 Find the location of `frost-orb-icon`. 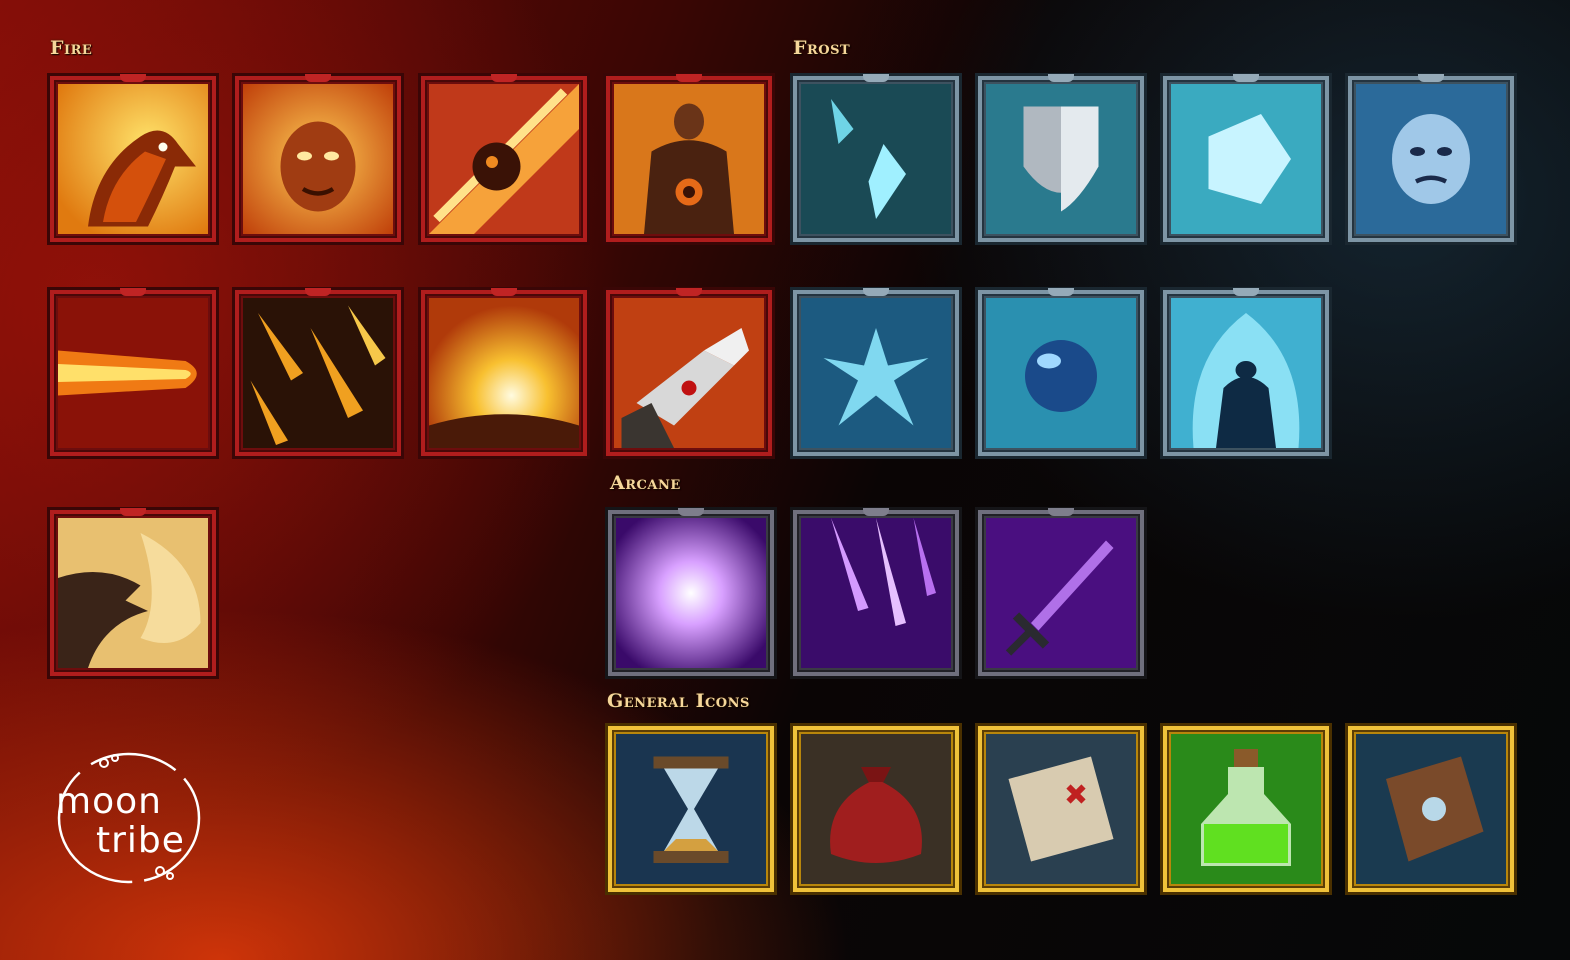

frost-orb-icon is located at coordinates (1061, 373).